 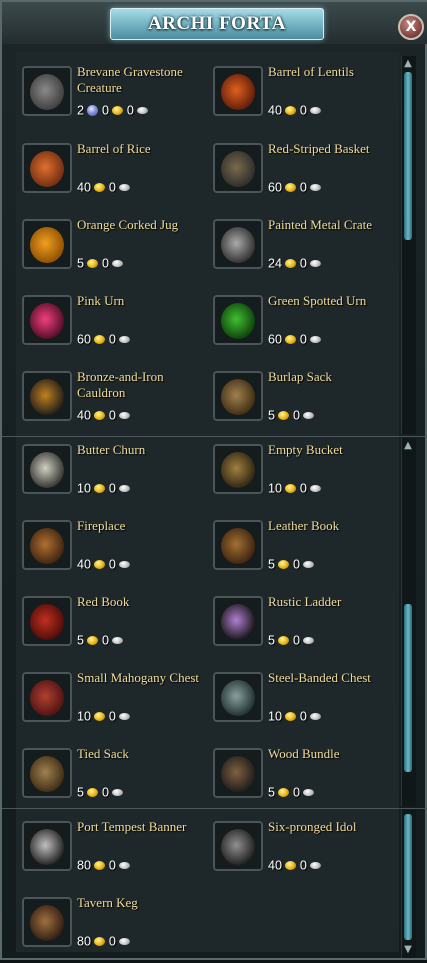 I want to click on item-name: Tied Sack, so click(x=103, y=753).